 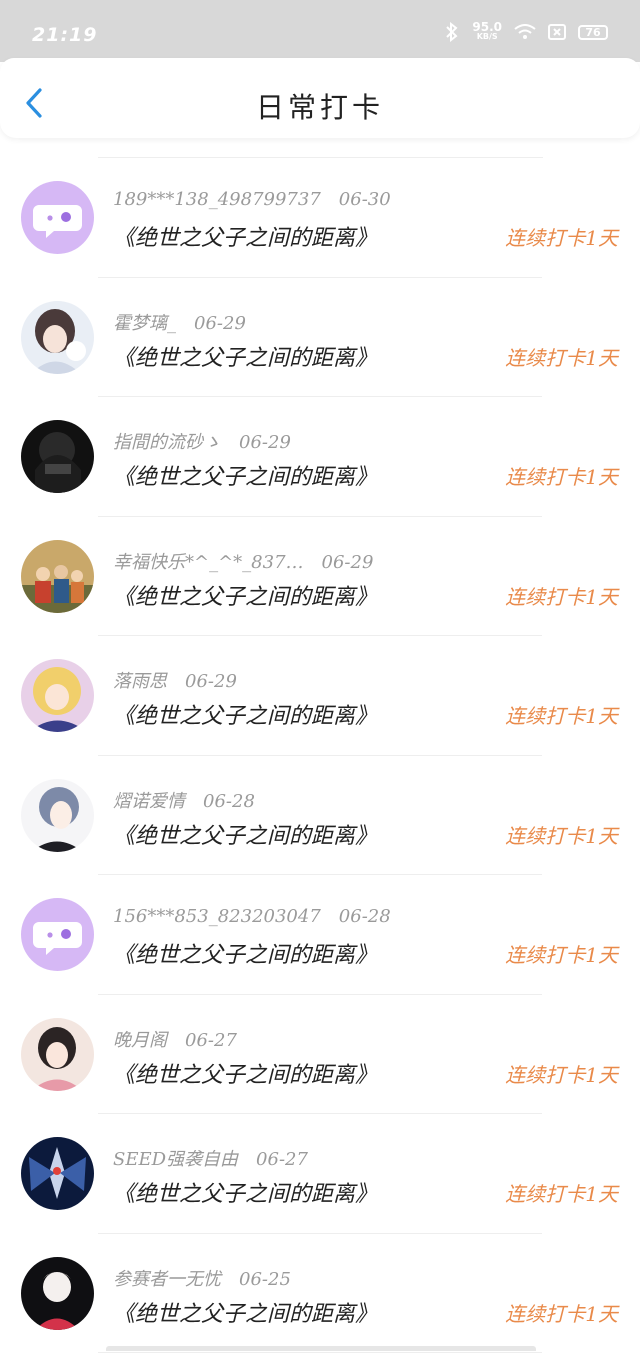 What do you see at coordinates (320, 1174) in the screenshot?
I see `checkin-row: SEED强袭自由 06-27 《绝世之父子之间的距离》 连续打卡1天` at bounding box center [320, 1174].